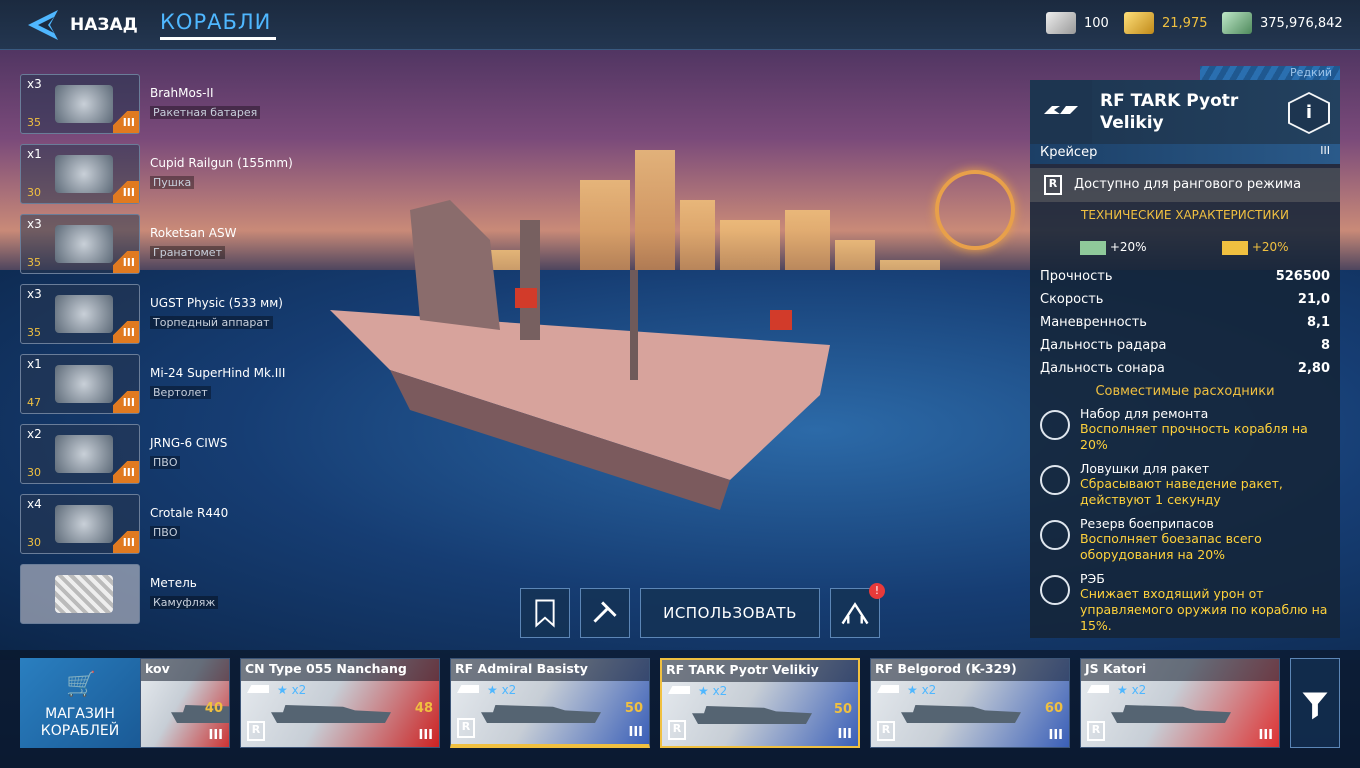 This screenshot has width=1360, height=768. What do you see at coordinates (730, 613) in the screenshot?
I see `use-button: ИСПОЛЬЗОВАТЬ` at bounding box center [730, 613].